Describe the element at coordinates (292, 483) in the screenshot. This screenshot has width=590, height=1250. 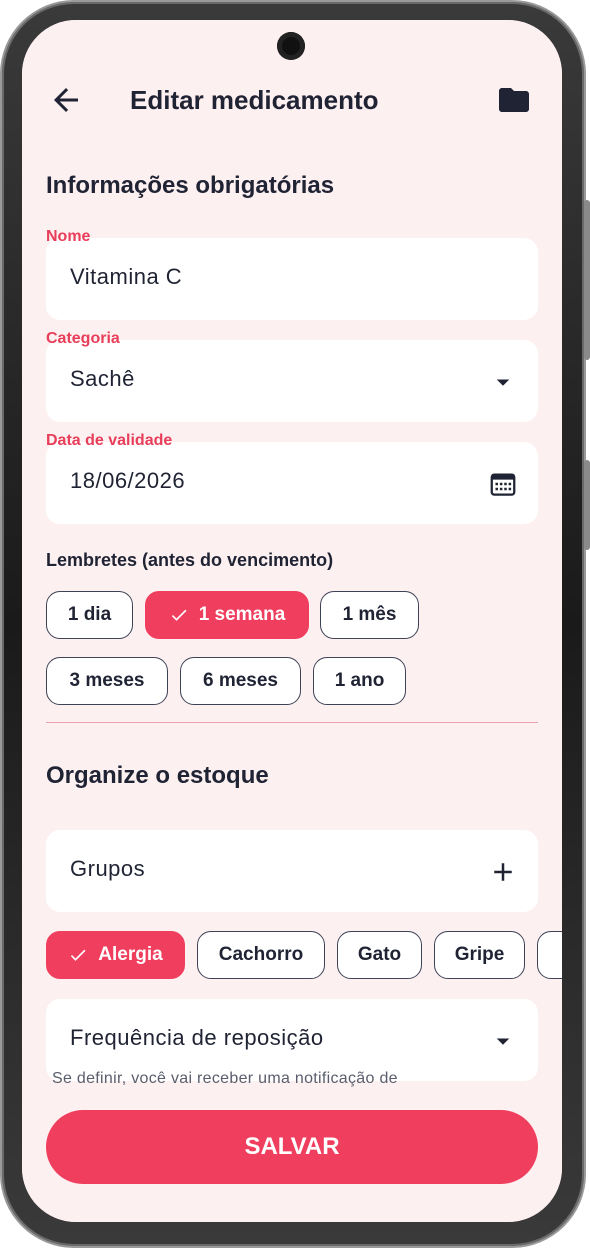
I see `expiry-date-field: 18/06/2026` at that location.